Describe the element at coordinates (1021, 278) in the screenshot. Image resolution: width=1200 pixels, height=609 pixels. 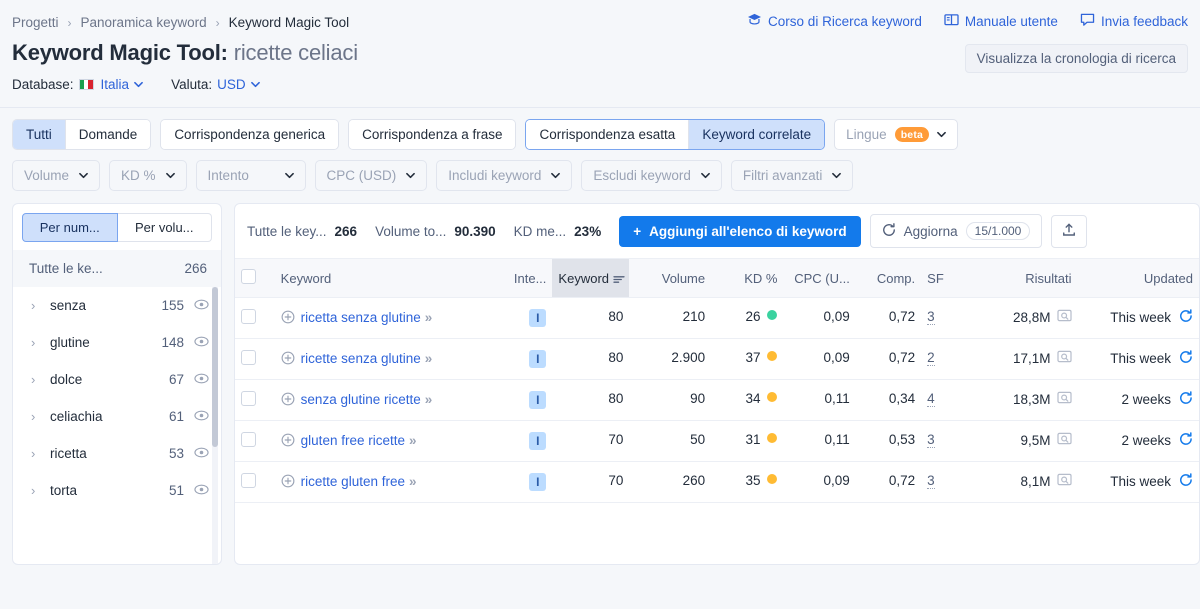
I see `column-header-results: Risultati` at that location.